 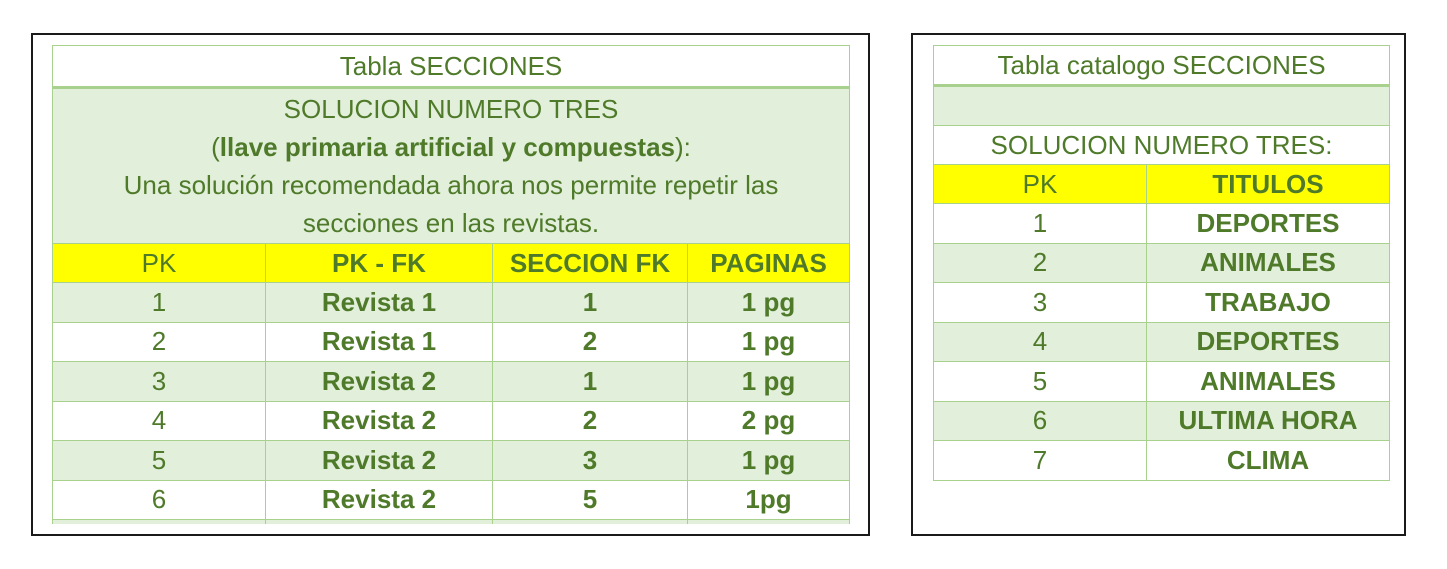 I want to click on secciones-header-row: PK PK - FK SECCION FK PAGINAS, so click(x=451, y=263).